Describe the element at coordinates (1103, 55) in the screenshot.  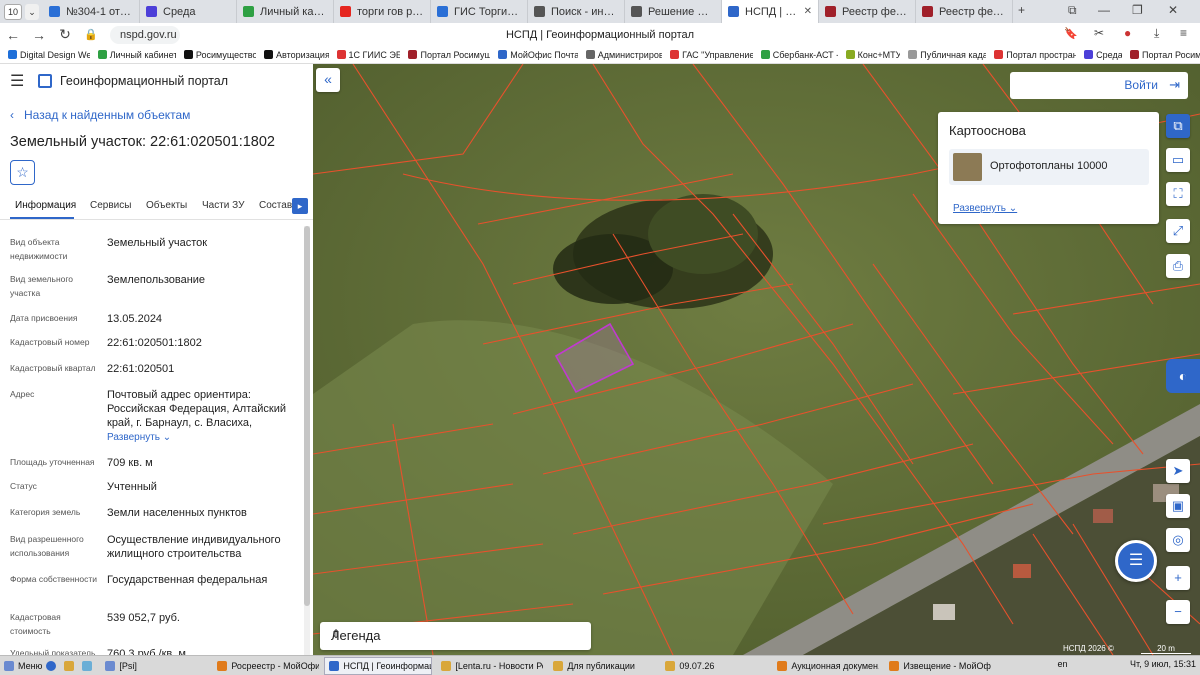
I see `bookmark-item: Среда` at that location.